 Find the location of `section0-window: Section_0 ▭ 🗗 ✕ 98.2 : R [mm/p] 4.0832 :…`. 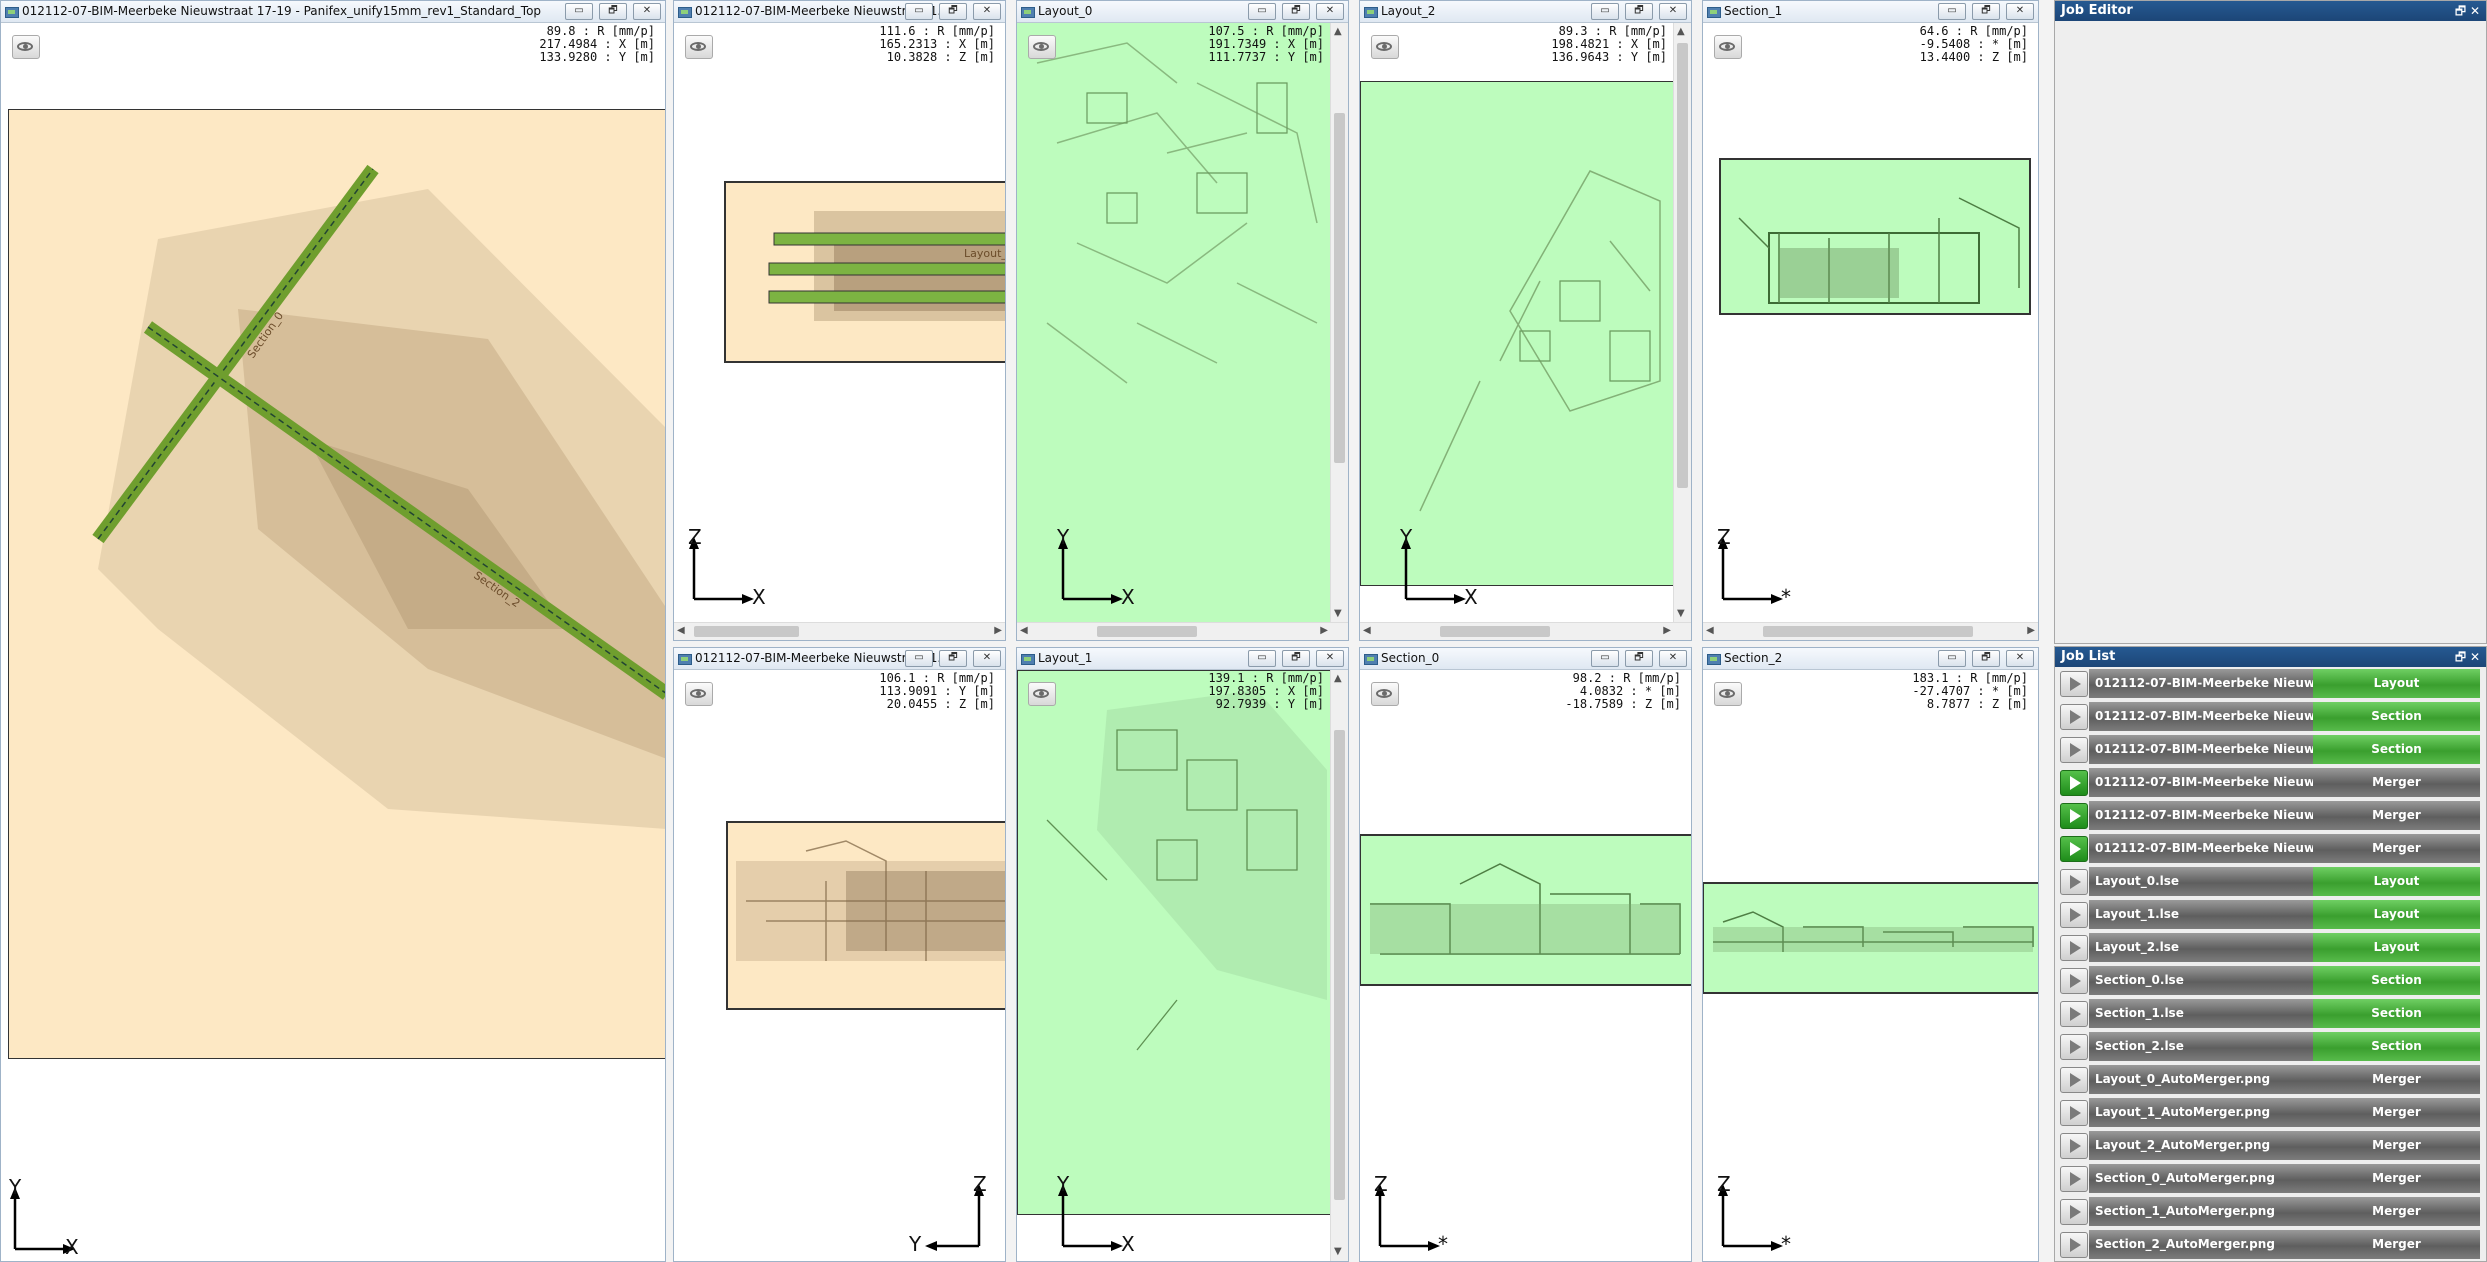

section0-window: Section_0 ▭ 🗗 ✕ 98.2 : R [mm/p] 4.0832 :… is located at coordinates (1525, 954).